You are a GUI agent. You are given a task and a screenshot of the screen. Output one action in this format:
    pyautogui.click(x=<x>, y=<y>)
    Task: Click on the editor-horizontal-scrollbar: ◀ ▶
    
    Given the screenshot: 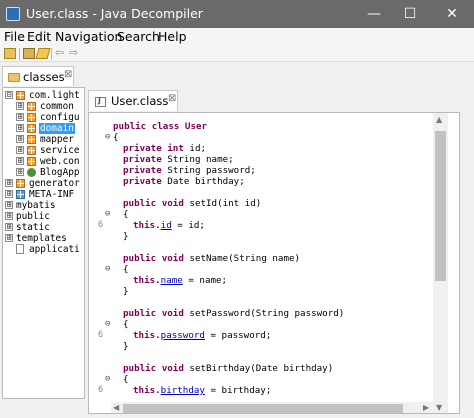 What is the action you would take?
    pyautogui.click(x=272, y=407)
    